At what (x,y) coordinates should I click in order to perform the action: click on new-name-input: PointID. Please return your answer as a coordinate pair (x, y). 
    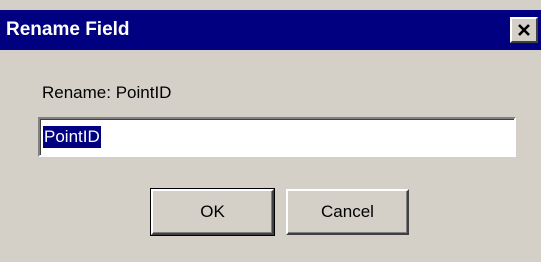
    Looking at the image, I should click on (277, 137).